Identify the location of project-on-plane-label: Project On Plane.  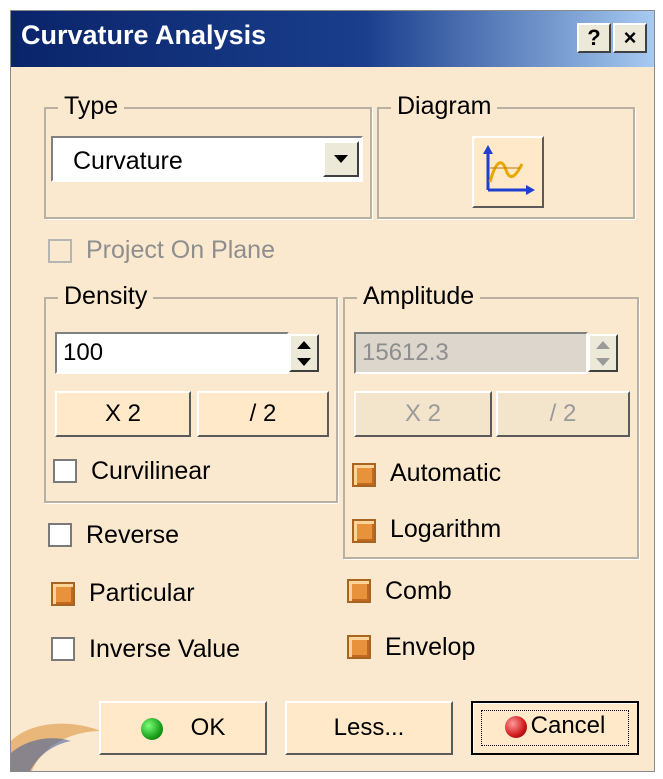
(180, 250).